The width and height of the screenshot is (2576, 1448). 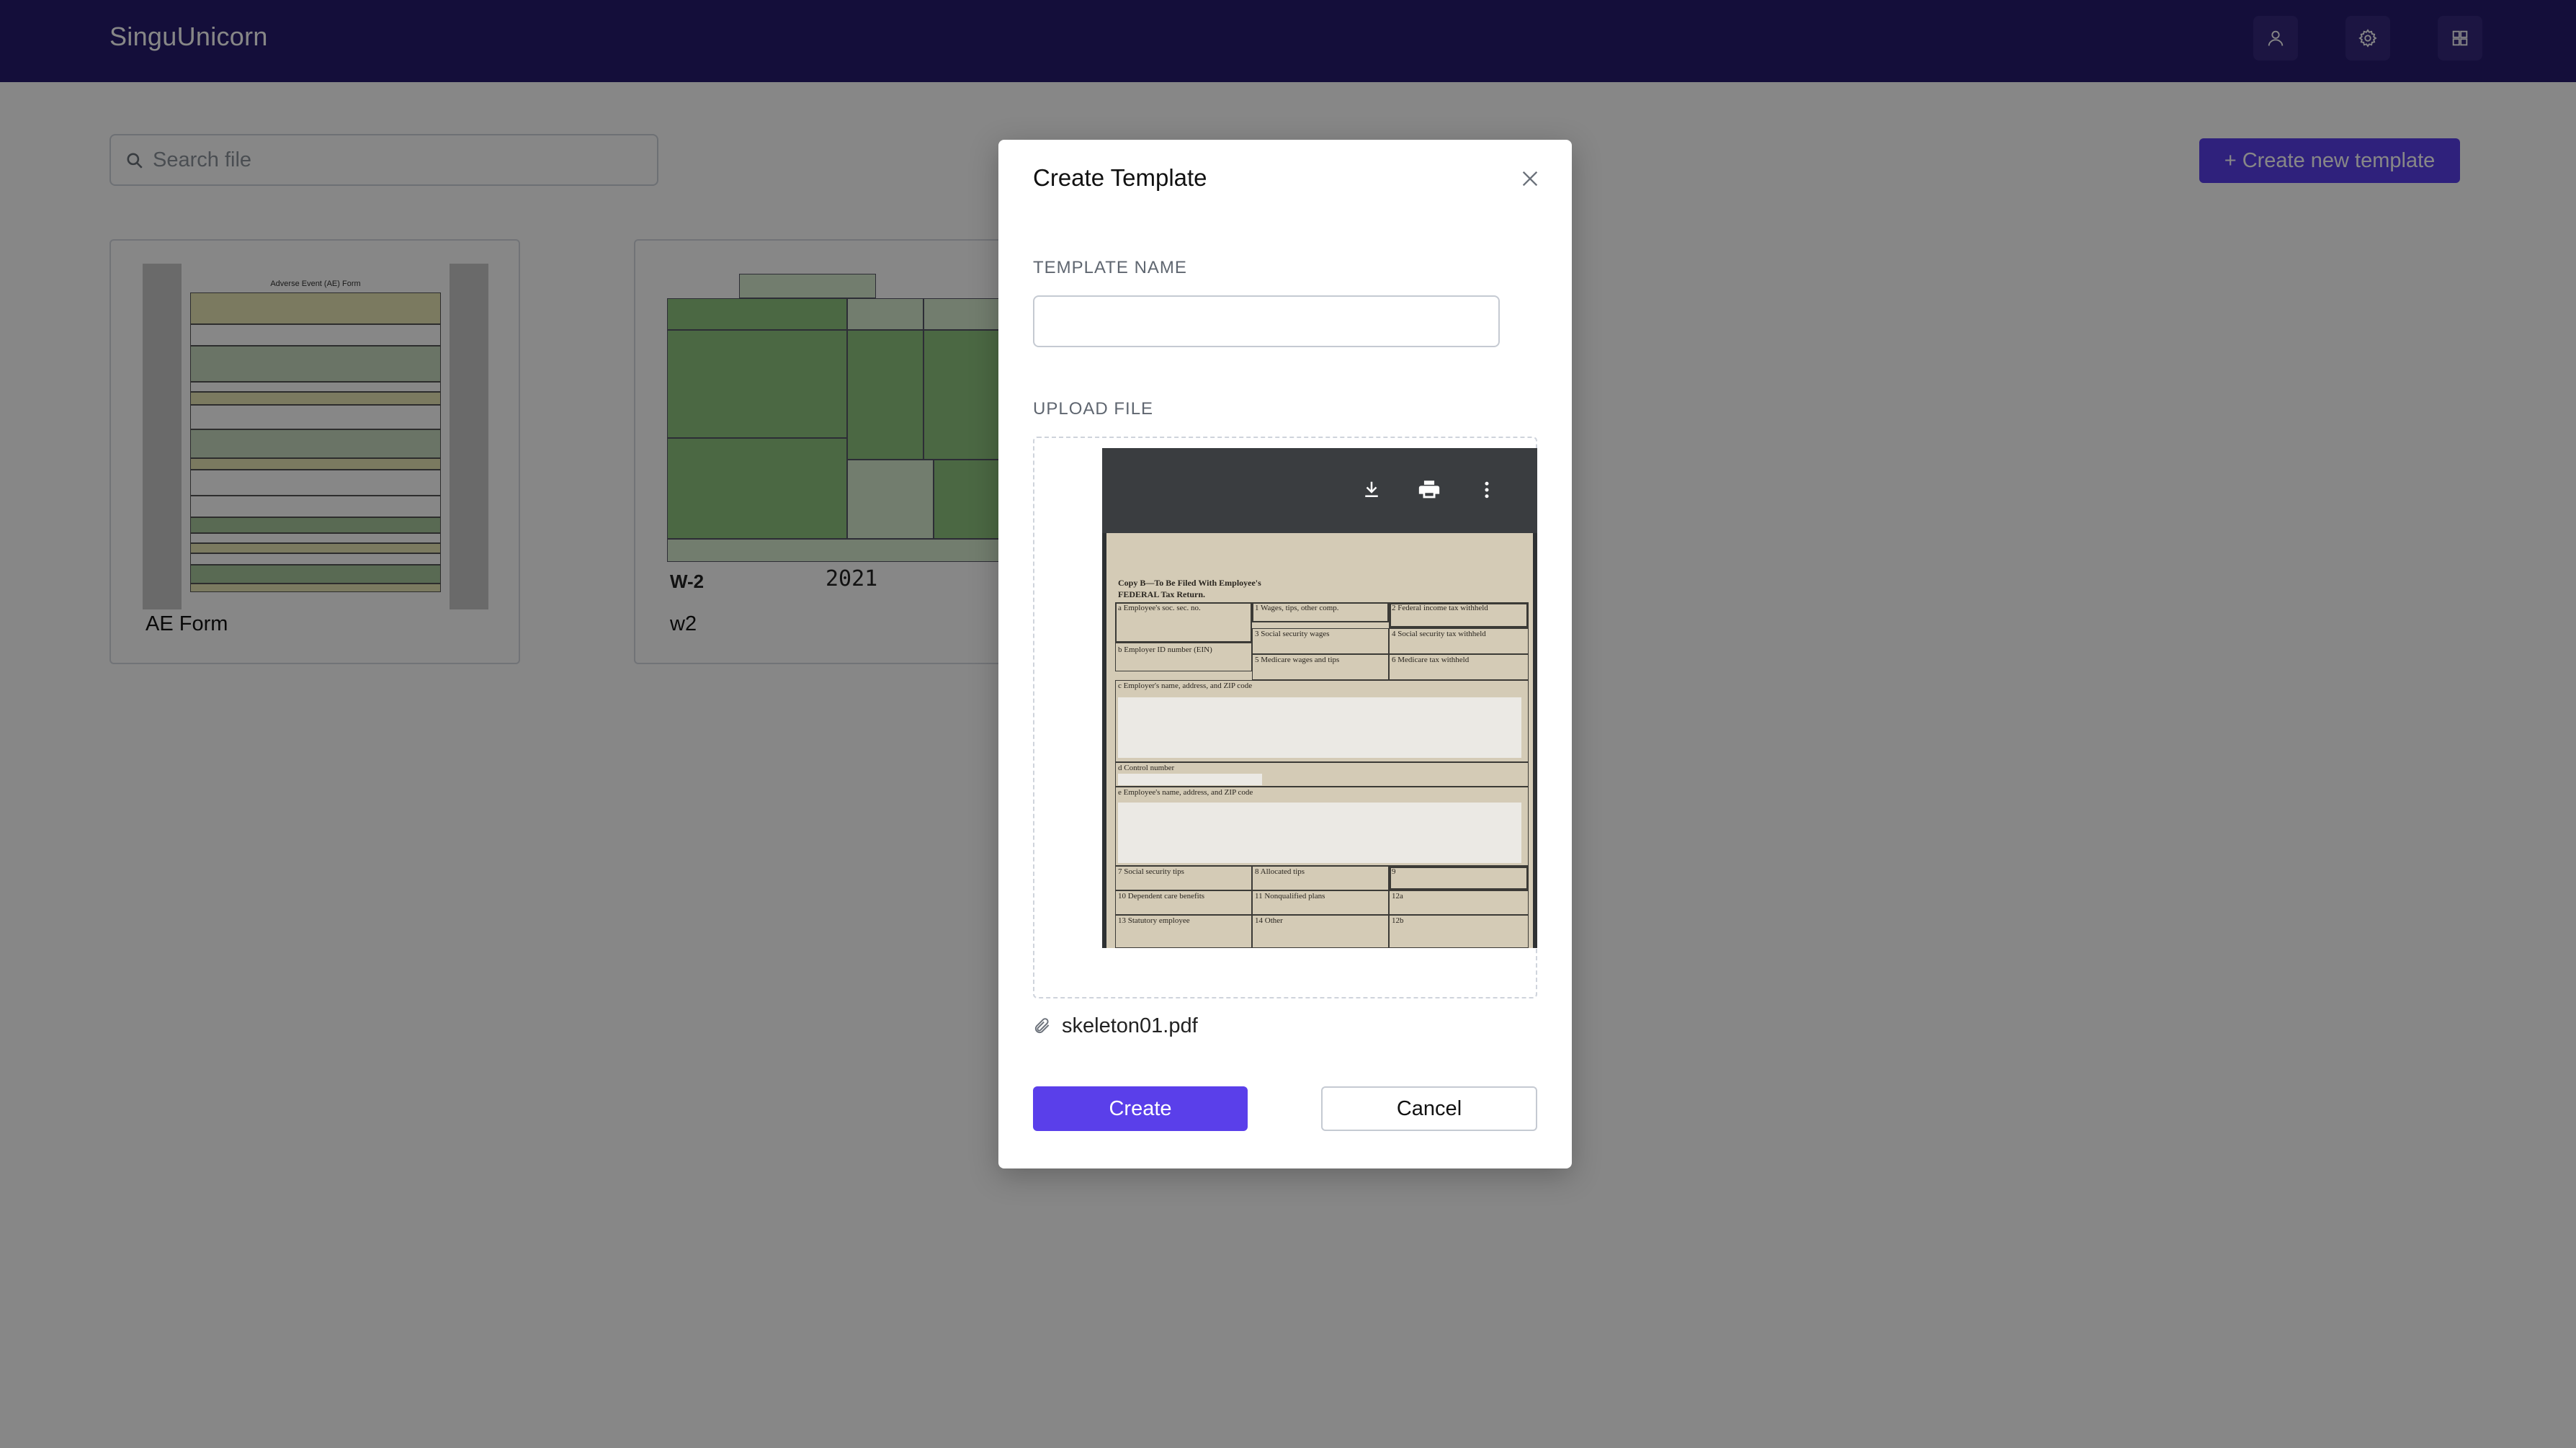 I want to click on print-icon, so click(x=1429, y=490).